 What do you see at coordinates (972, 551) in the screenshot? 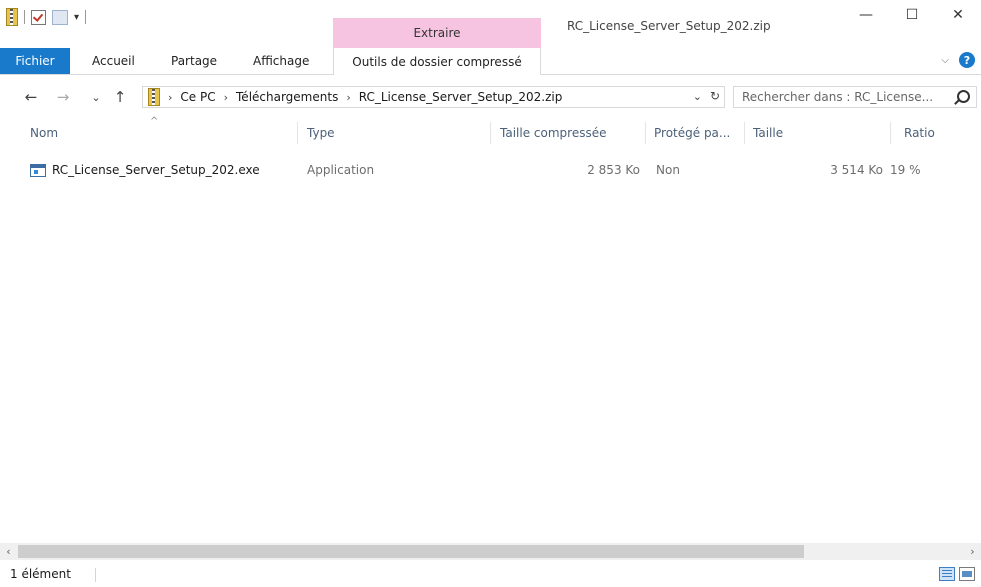
I see `scroll-right-icon: ›` at bounding box center [972, 551].